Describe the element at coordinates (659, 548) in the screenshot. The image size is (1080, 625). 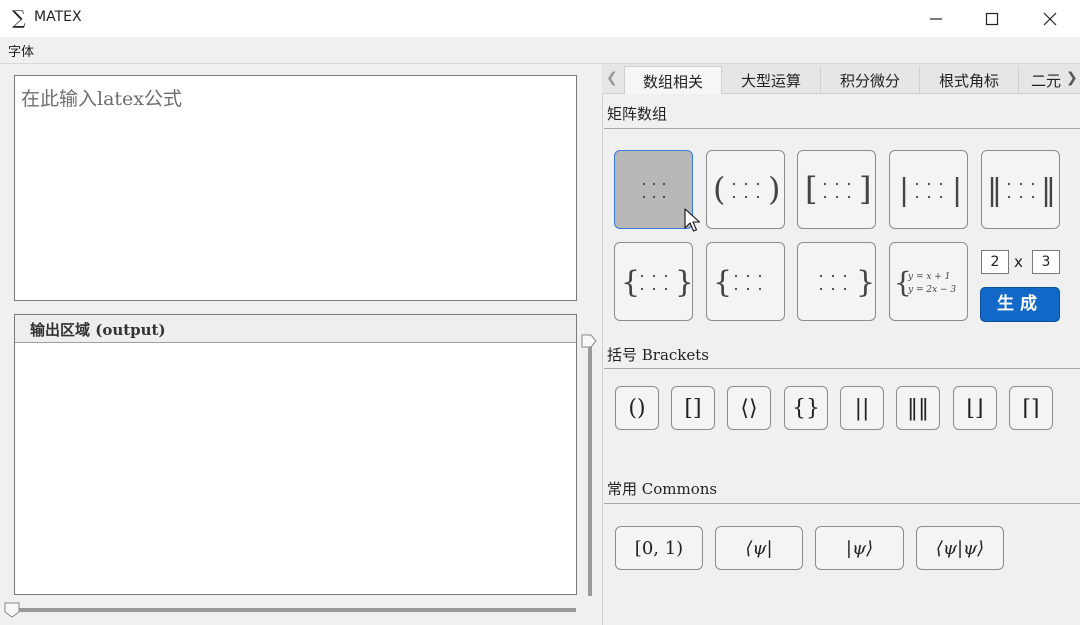
I see `common-interval-button: [0, 1)` at that location.